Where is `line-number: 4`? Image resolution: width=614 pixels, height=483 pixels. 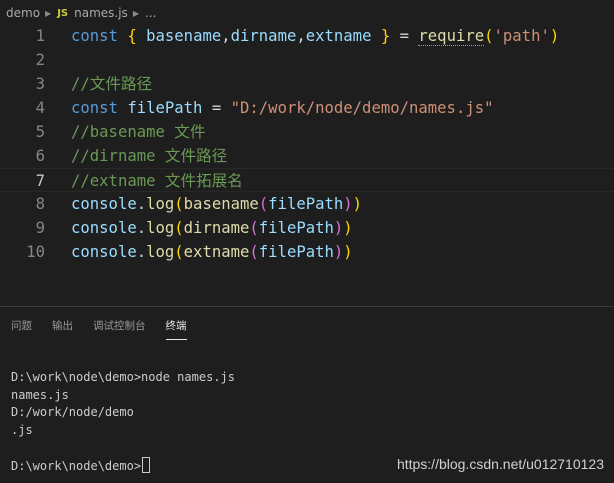
line-number: 4 is located at coordinates (40, 108).